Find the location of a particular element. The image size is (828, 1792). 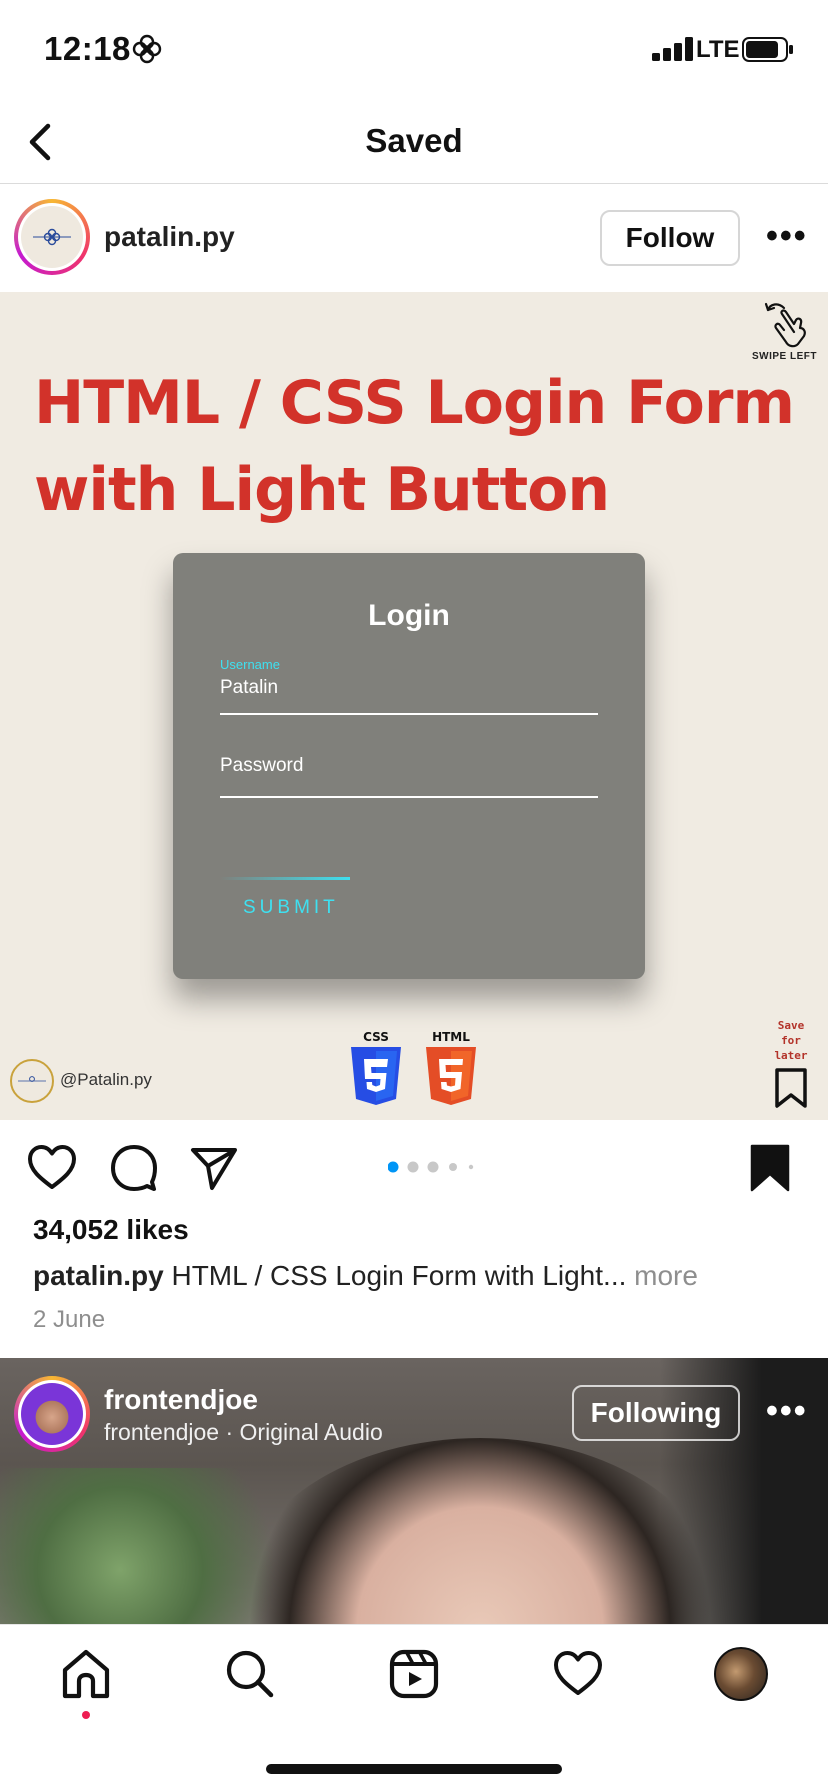

username-underline is located at coordinates (409, 714).